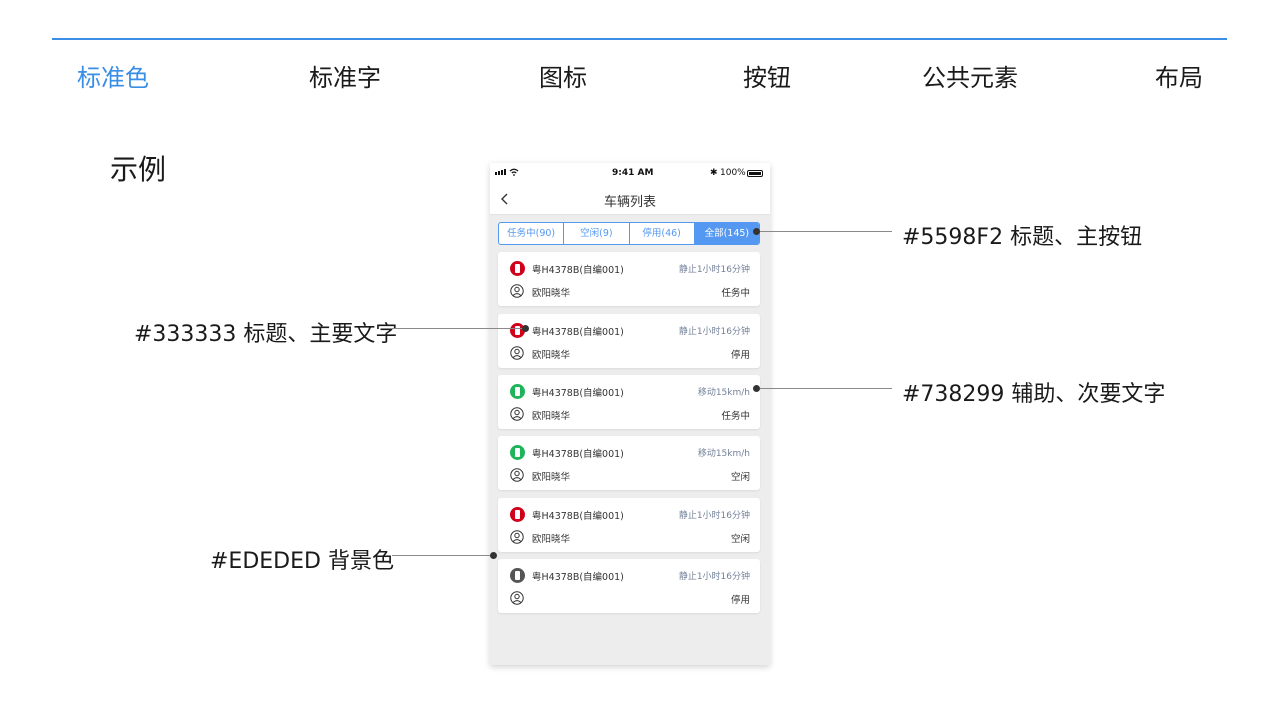  Describe the element at coordinates (629, 402) in the screenshot. I see `vehicle-card: 粤H4378B(自编001) 移动15km/h 欧阳晓华 任务中` at that location.